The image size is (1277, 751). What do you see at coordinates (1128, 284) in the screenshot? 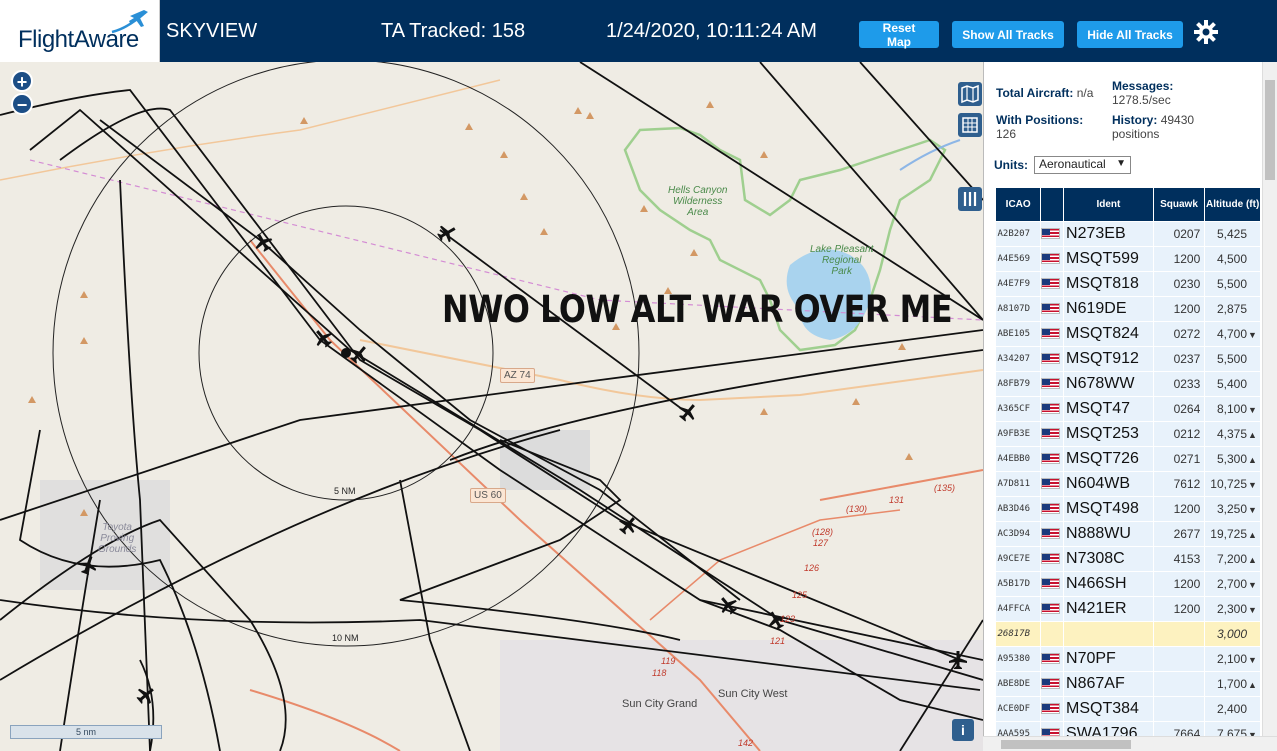
I see `table-row: A4E7F9 MSQT818 0230 5,500` at bounding box center [1128, 284].